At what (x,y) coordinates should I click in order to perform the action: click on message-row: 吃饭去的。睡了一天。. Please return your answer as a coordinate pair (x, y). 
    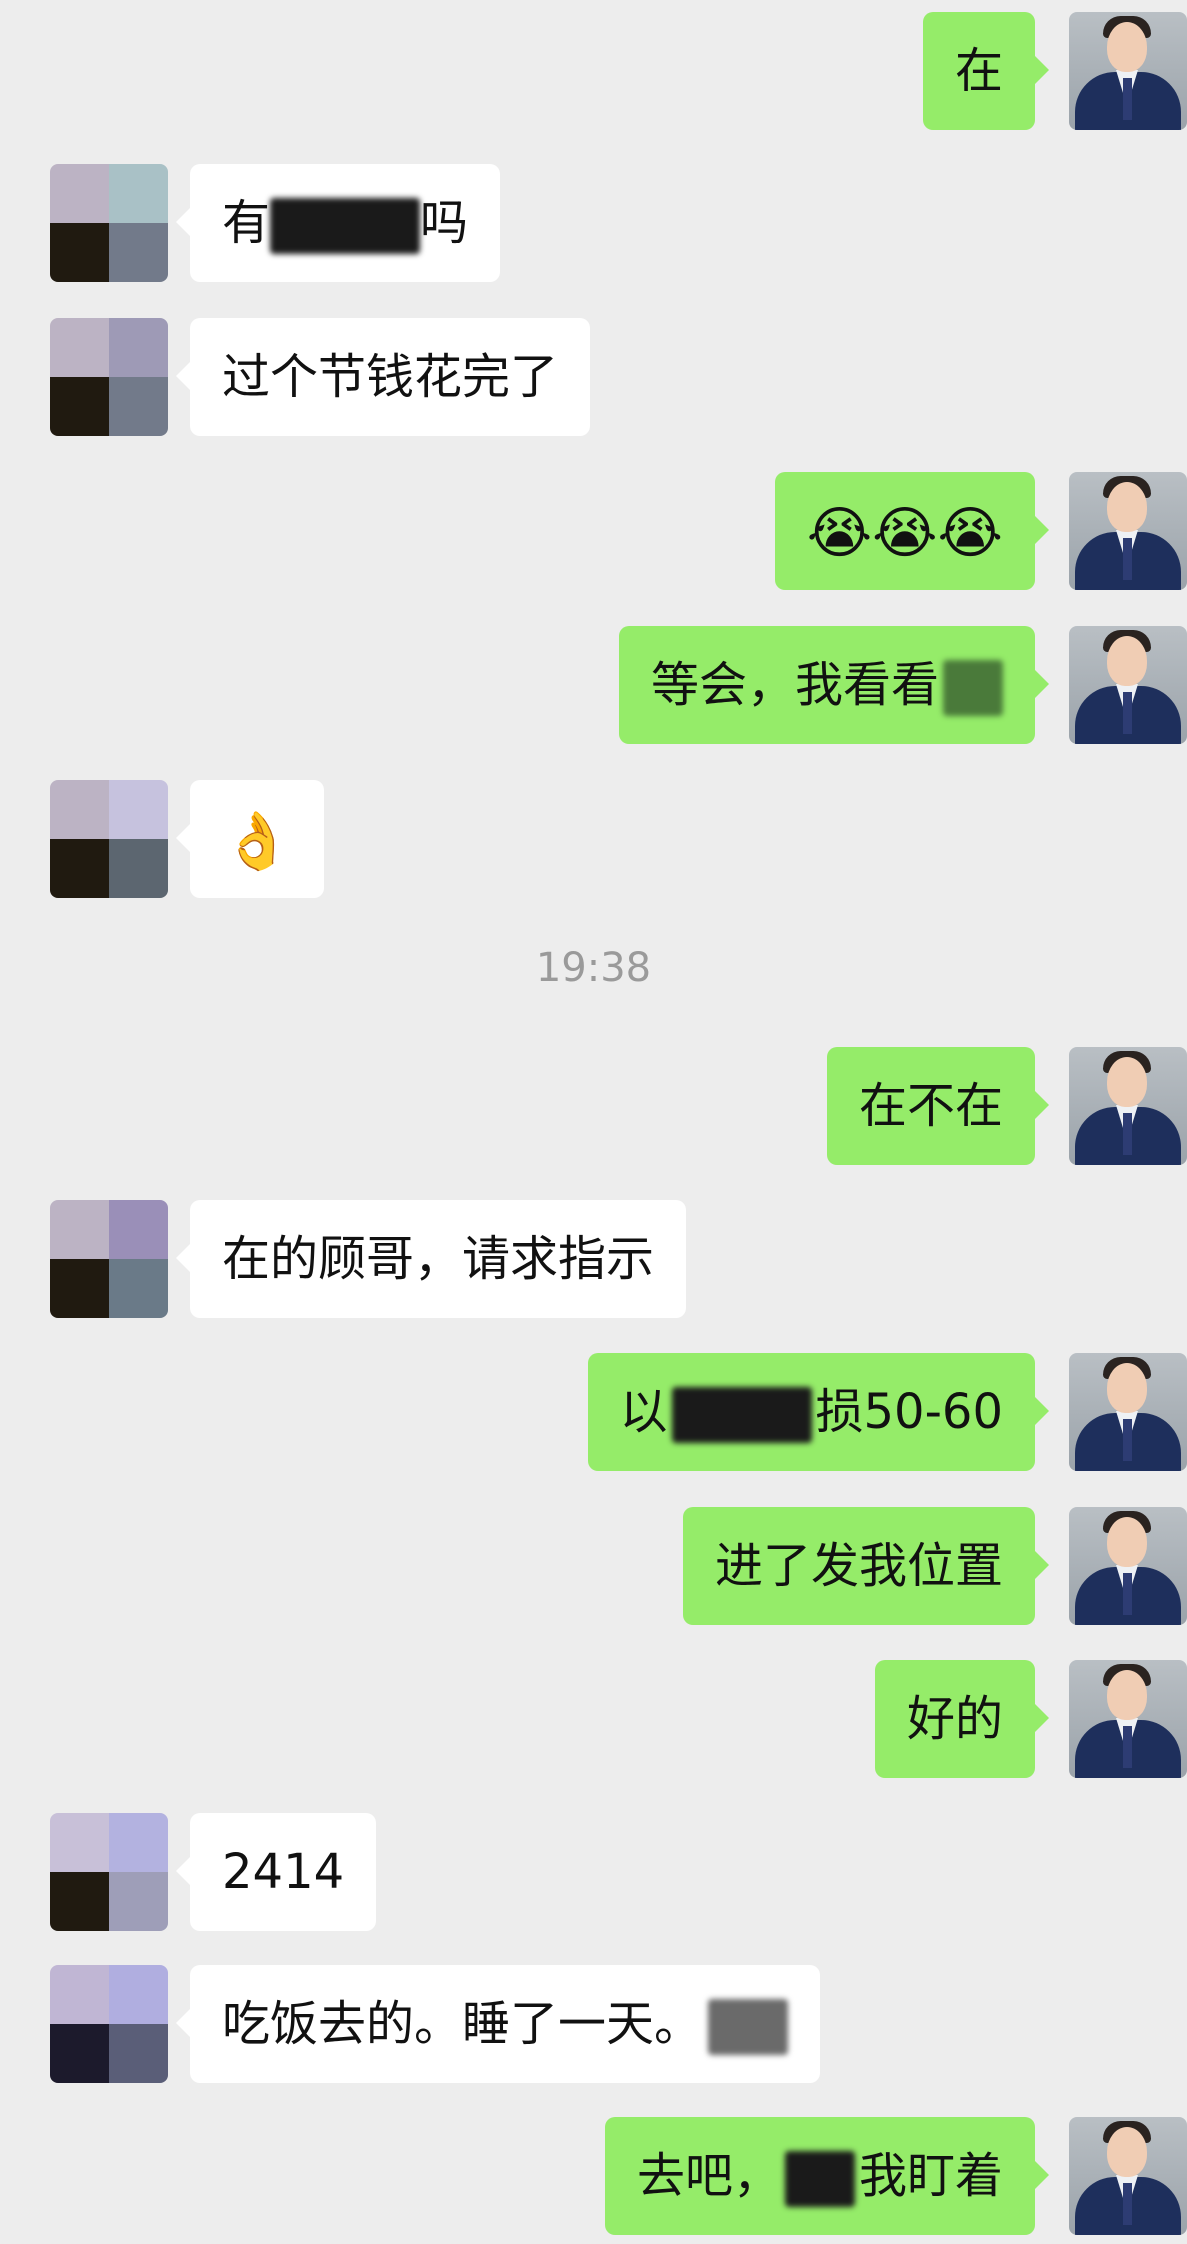
    Looking at the image, I should click on (593, 2025).